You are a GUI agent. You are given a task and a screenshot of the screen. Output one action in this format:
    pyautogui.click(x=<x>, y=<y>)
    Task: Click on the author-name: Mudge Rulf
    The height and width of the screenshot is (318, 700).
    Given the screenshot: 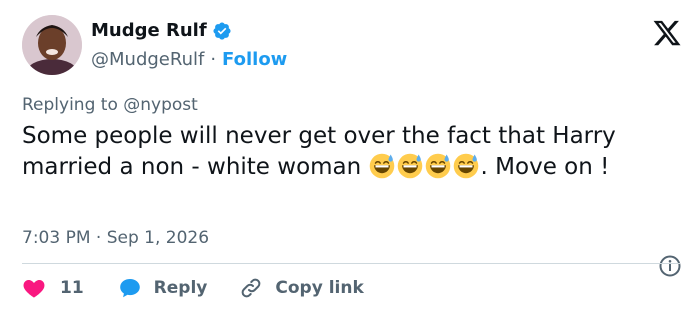 What is the action you would take?
    pyautogui.click(x=149, y=30)
    